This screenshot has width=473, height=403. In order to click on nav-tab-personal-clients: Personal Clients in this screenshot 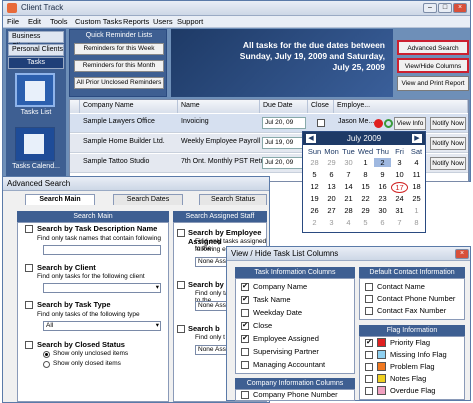, I will do `click(36, 50)`.